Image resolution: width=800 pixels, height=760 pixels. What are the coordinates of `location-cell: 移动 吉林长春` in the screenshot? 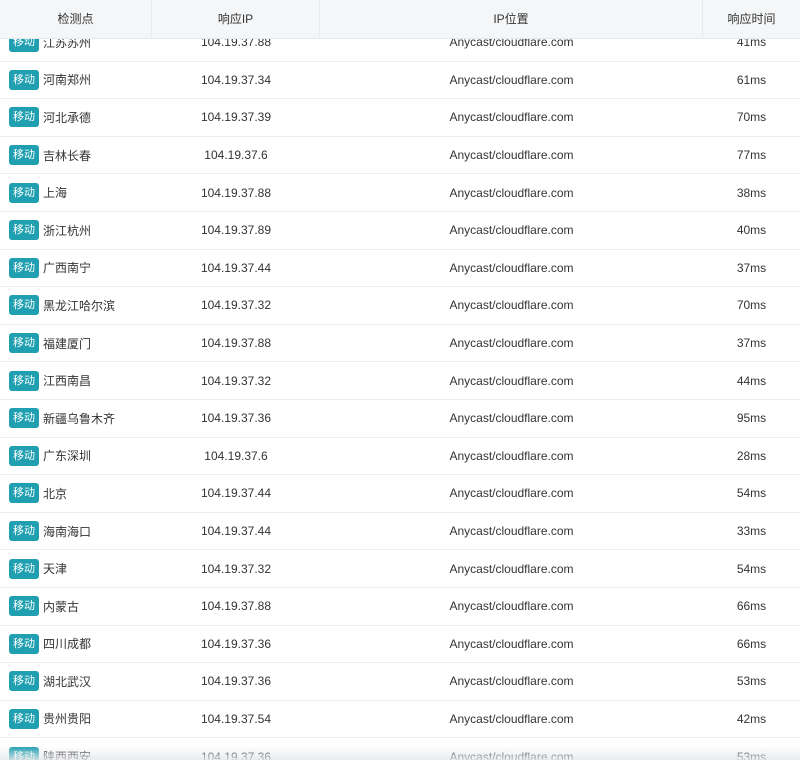 It's located at (76, 155).